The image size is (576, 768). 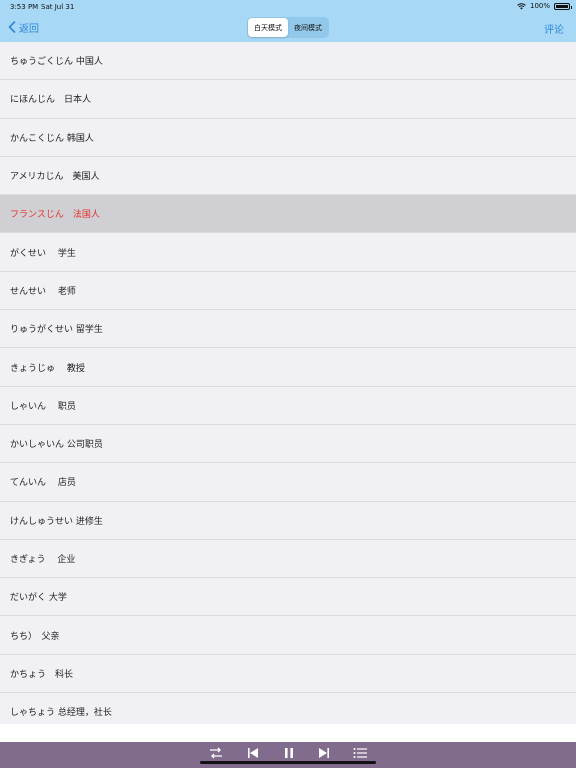 I want to click on back-button: 返回, so click(x=23, y=27).